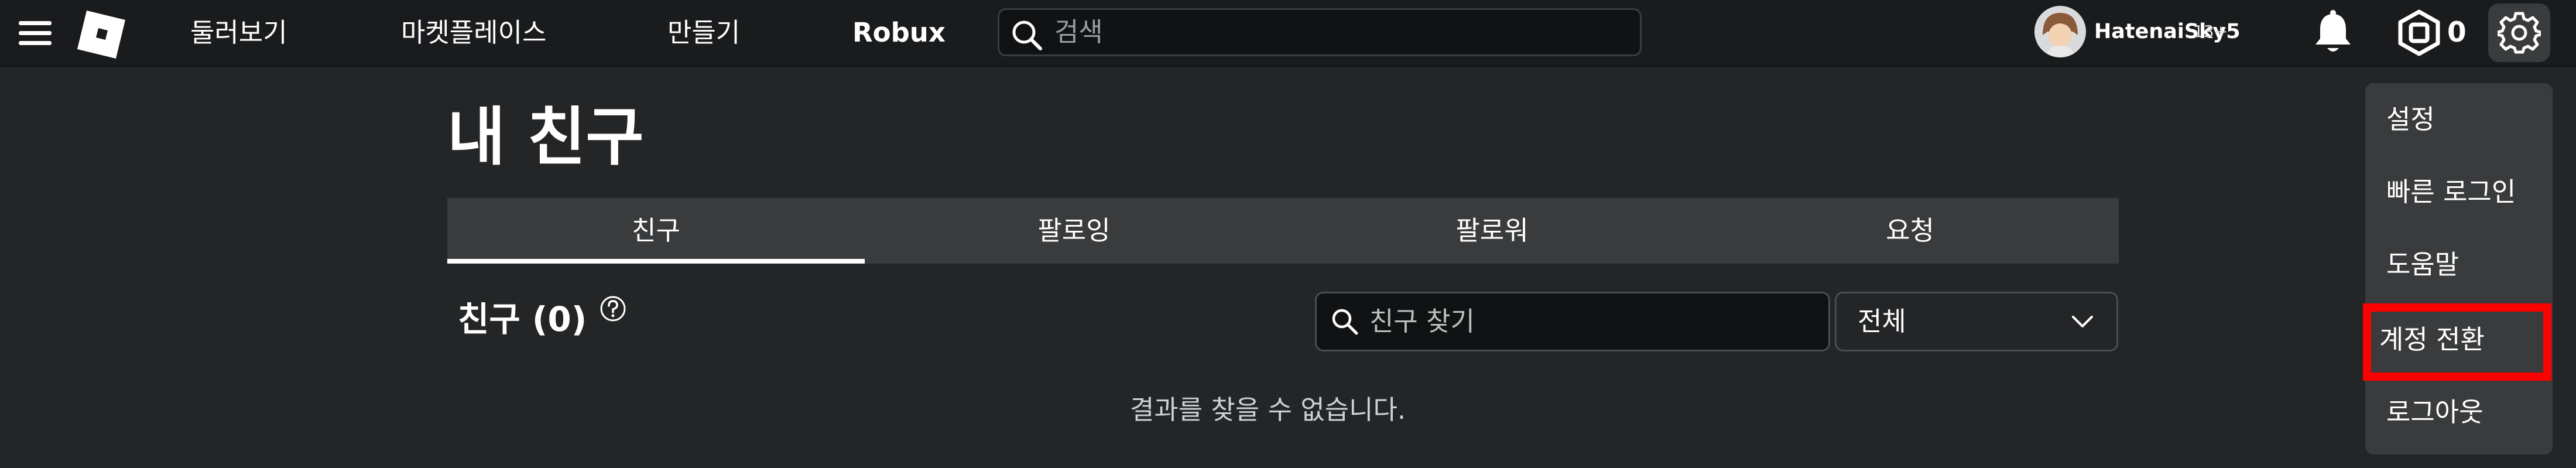 The width and height of the screenshot is (2576, 468). What do you see at coordinates (238, 33) in the screenshot?
I see `nav-link-discover: 둘러보기` at bounding box center [238, 33].